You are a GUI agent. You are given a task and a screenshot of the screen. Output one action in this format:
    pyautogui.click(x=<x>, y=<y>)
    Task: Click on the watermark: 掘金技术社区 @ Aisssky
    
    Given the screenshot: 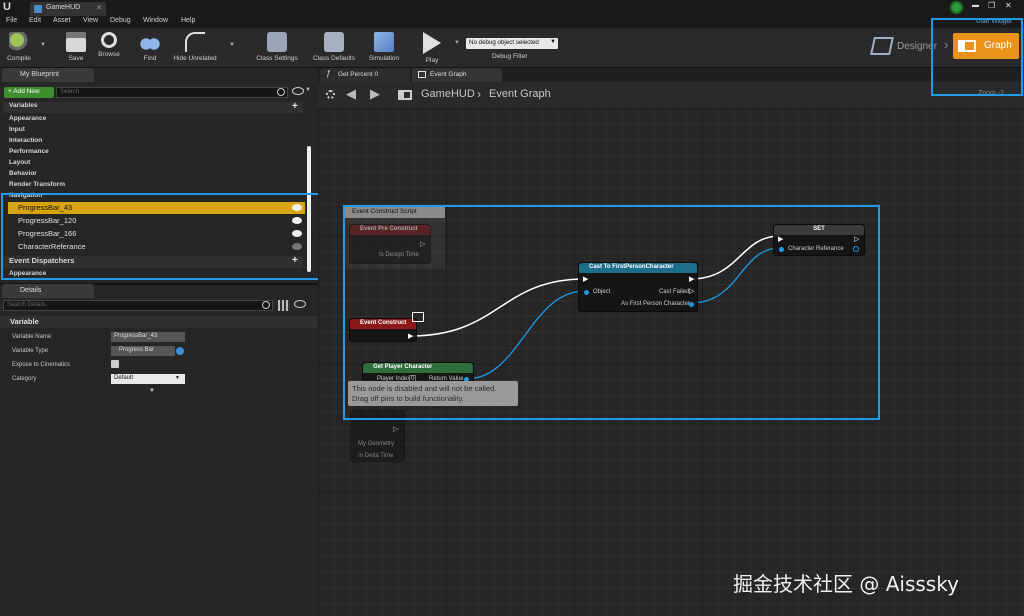 What is the action you would take?
    pyautogui.click(x=846, y=584)
    